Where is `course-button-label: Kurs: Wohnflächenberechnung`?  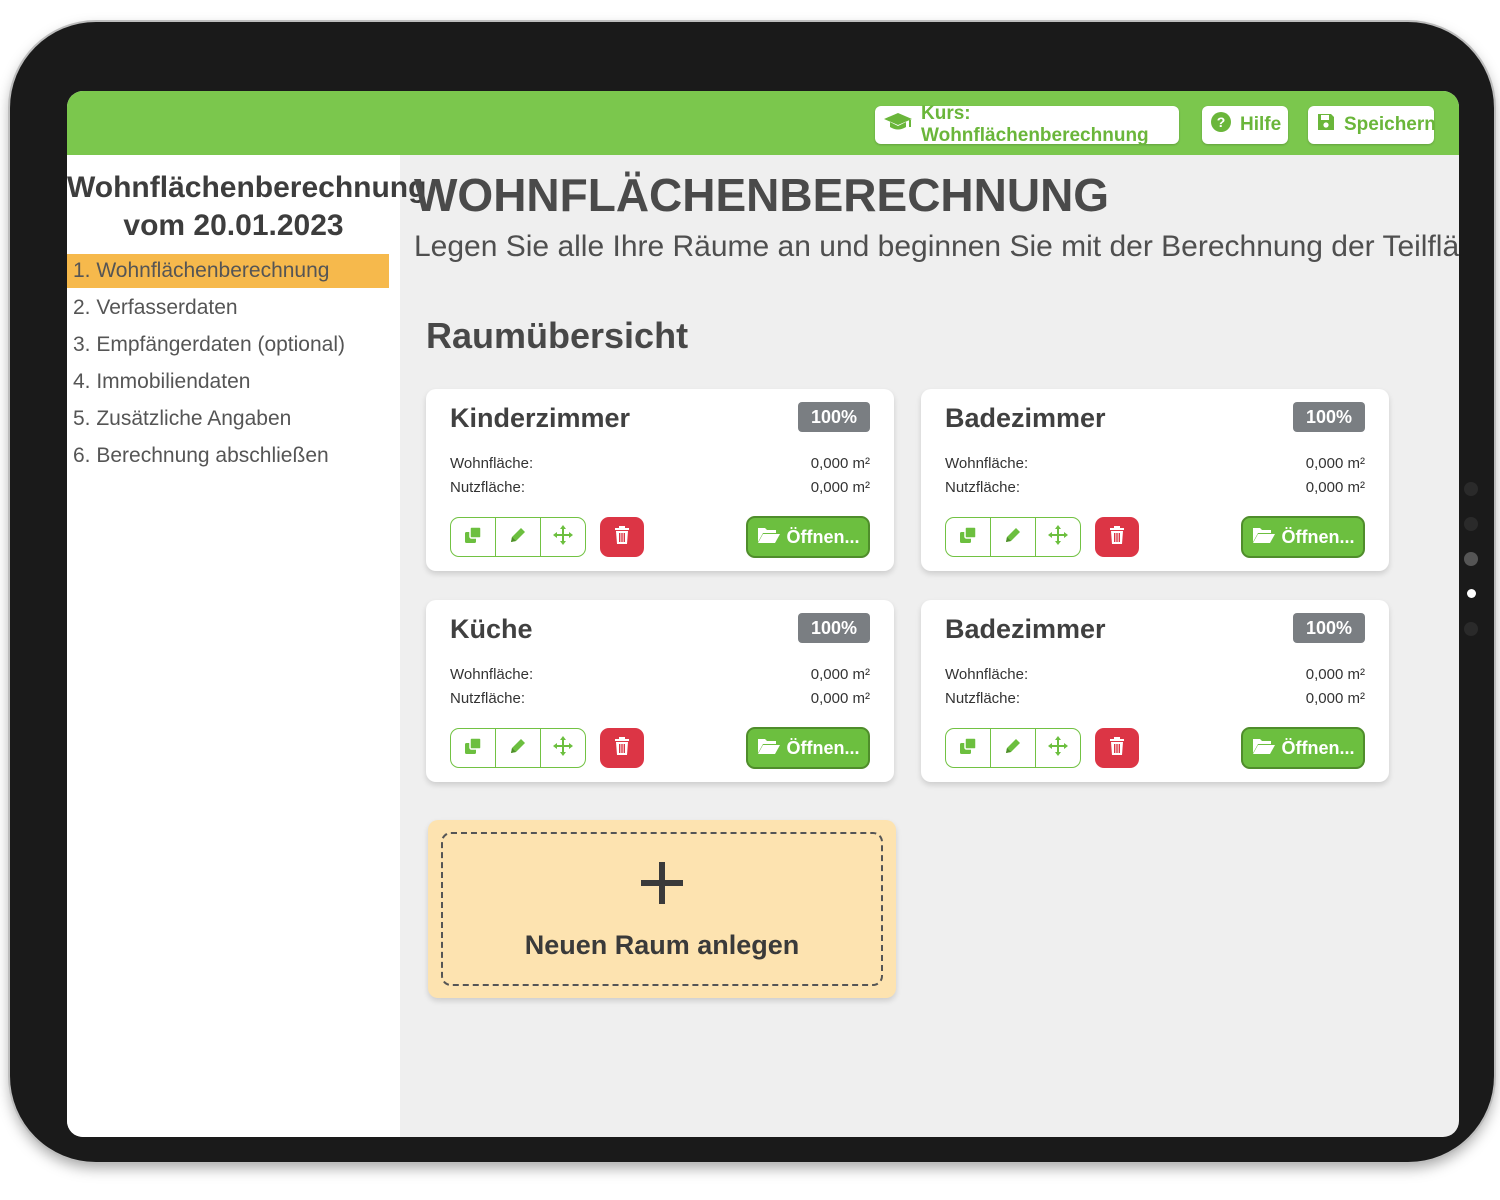
course-button-label: Kurs: Wohnflächenberechnung is located at coordinates (1035, 124).